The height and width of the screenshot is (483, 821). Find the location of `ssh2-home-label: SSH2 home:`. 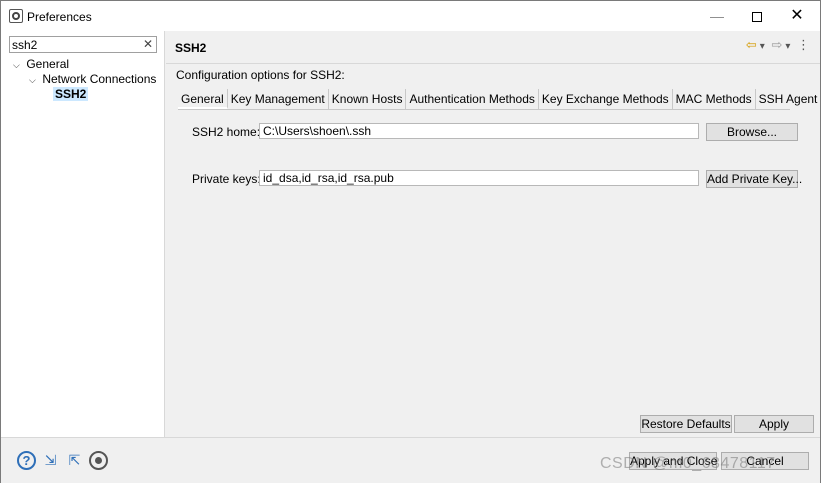

ssh2-home-label: SSH2 home: is located at coordinates (226, 132).